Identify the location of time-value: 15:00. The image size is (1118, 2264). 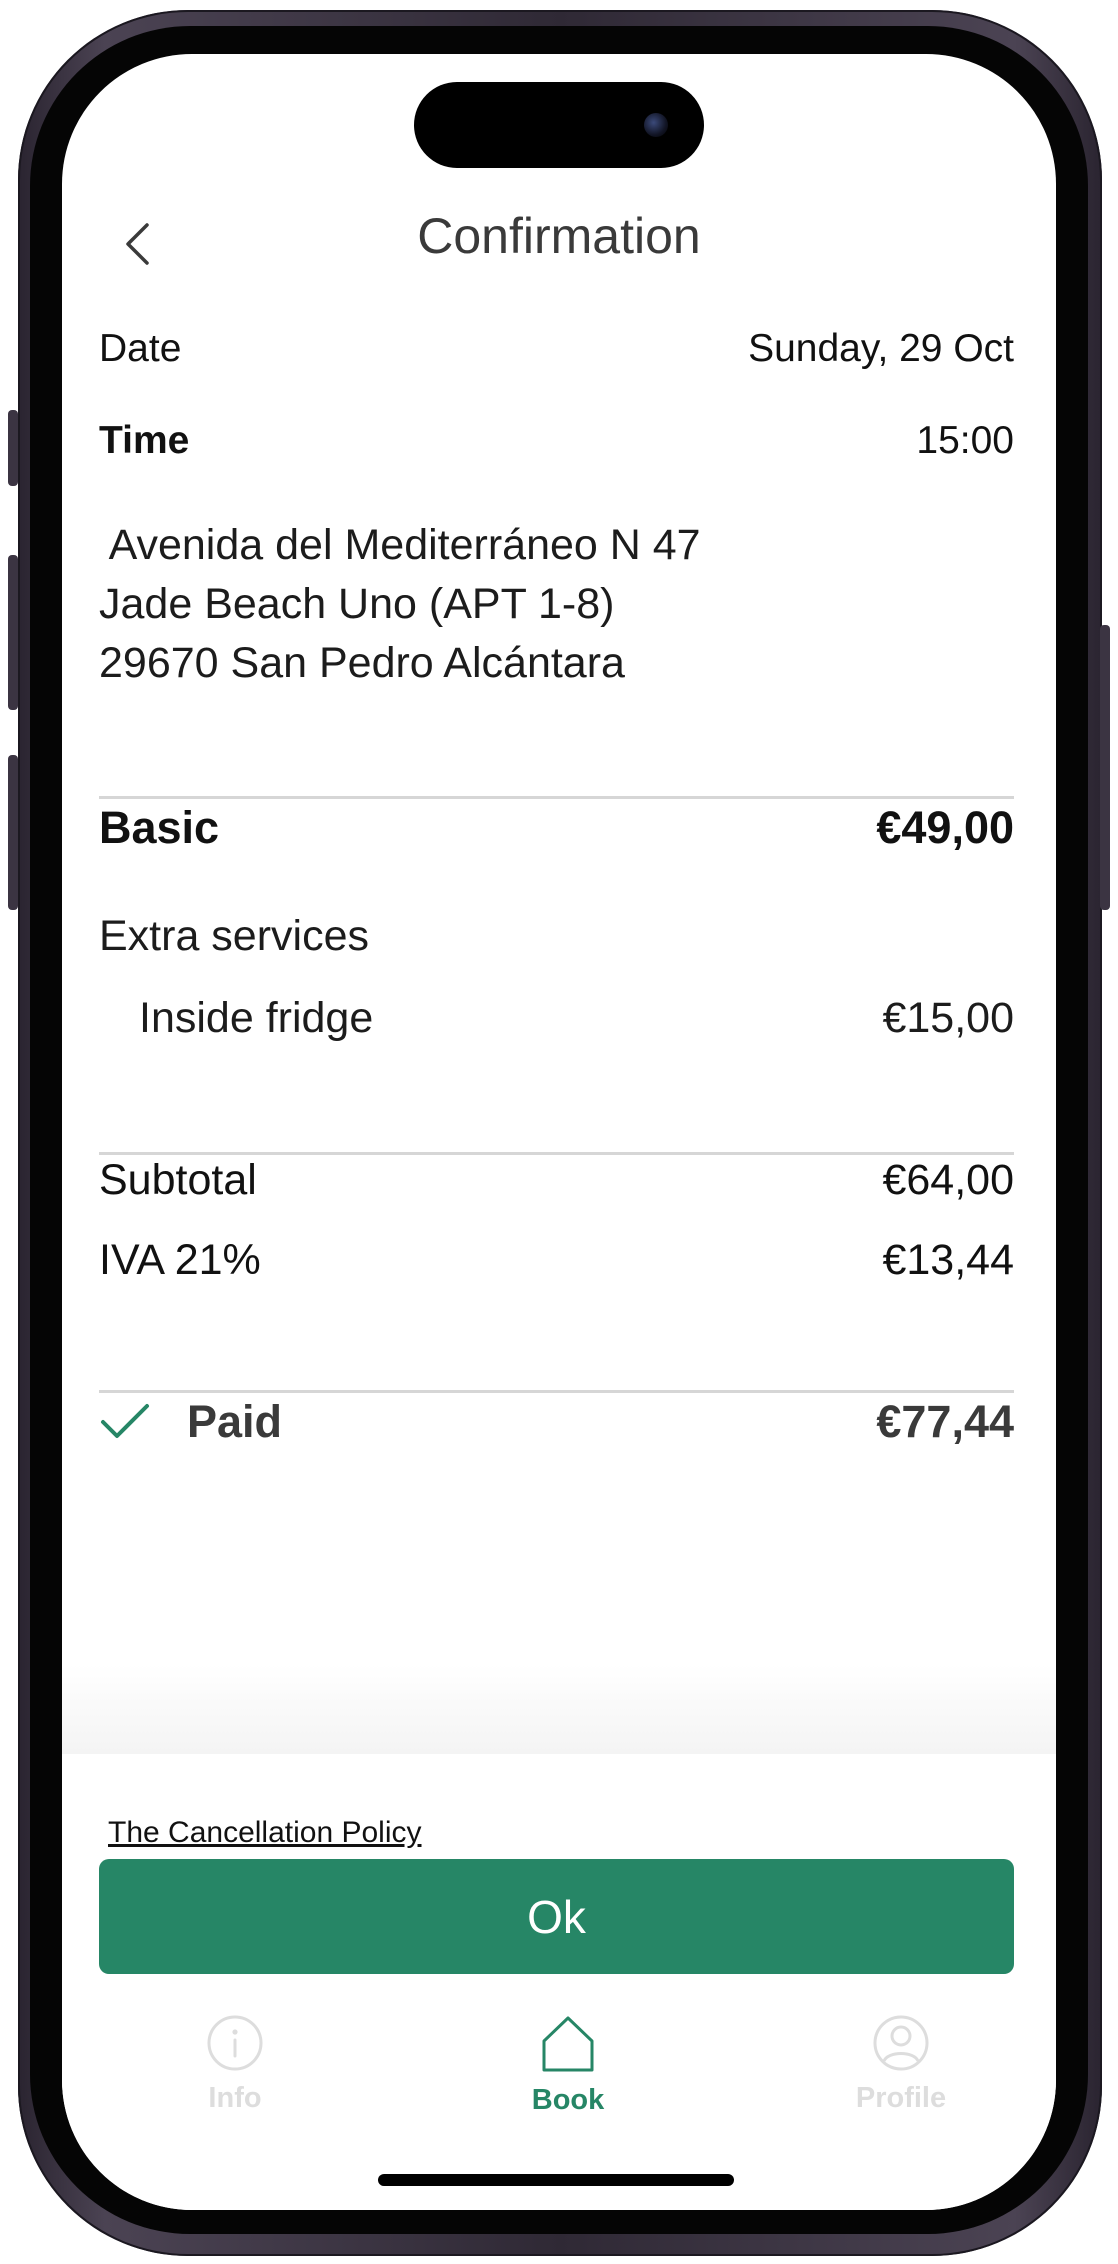
(965, 440).